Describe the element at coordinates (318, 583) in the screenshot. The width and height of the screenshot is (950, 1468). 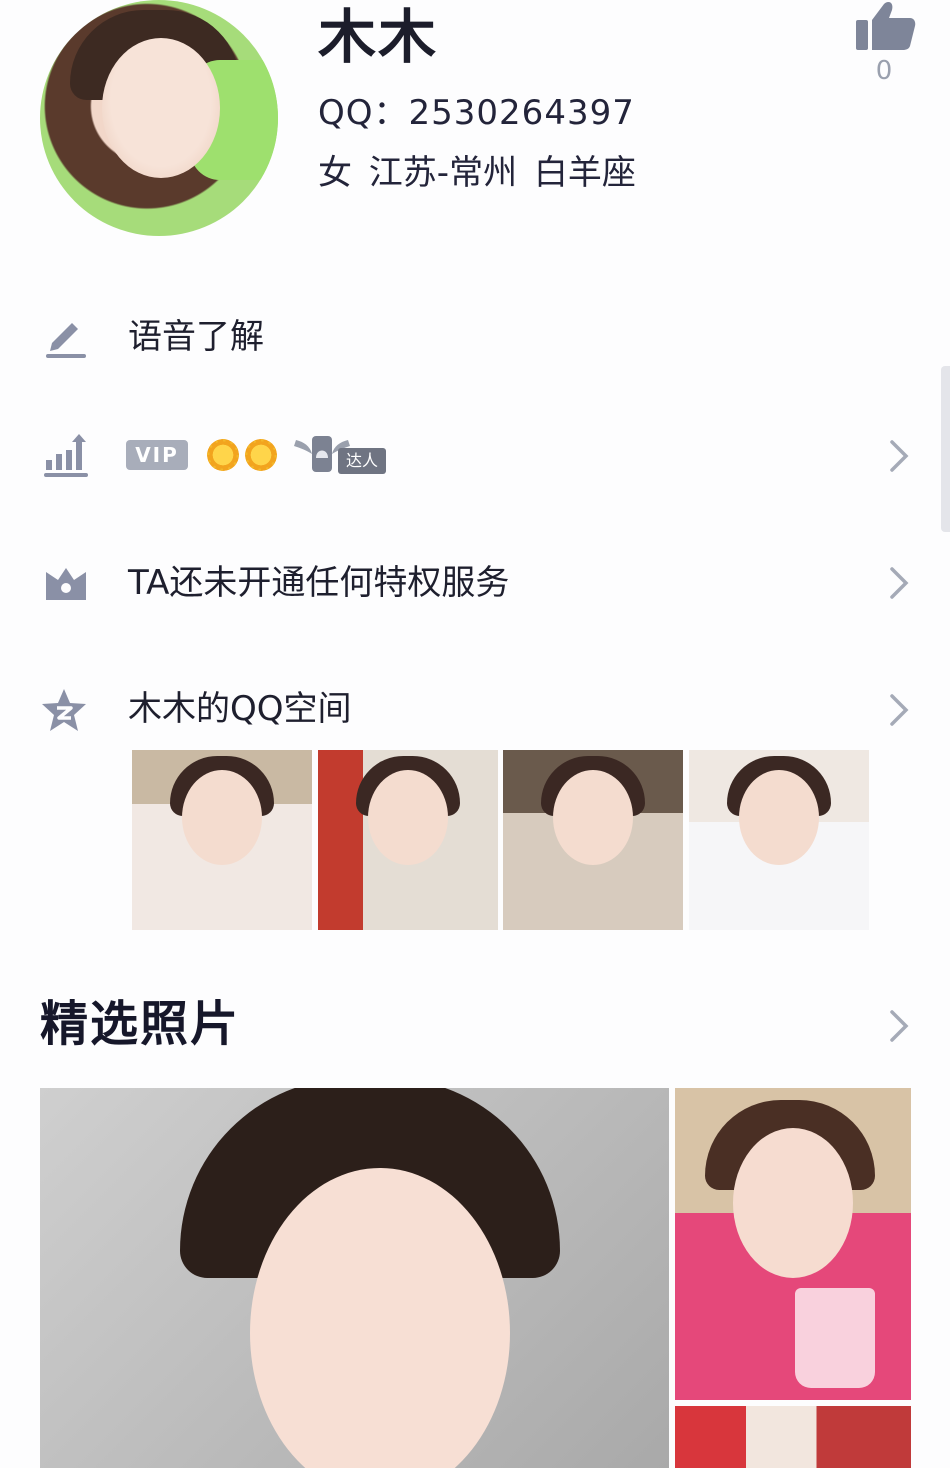
I see `privilege-status: TA还未开通任何特权服务` at that location.